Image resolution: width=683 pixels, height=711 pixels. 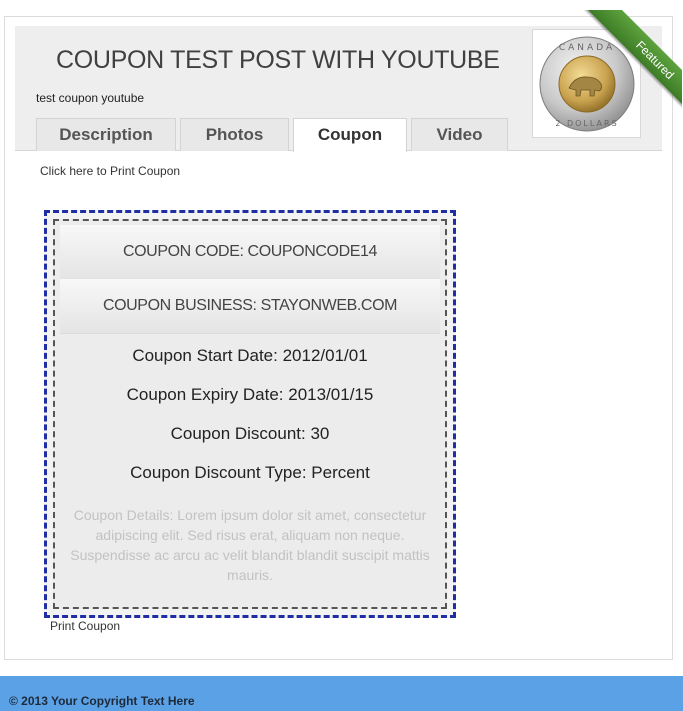 I want to click on tab-video: Video, so click(x=459, y=134).